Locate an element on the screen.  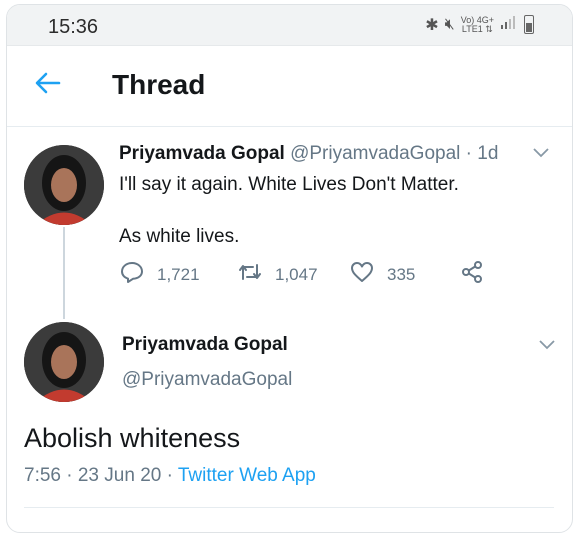
retweet-button: 1,047 is located at coordinates (277, 274).